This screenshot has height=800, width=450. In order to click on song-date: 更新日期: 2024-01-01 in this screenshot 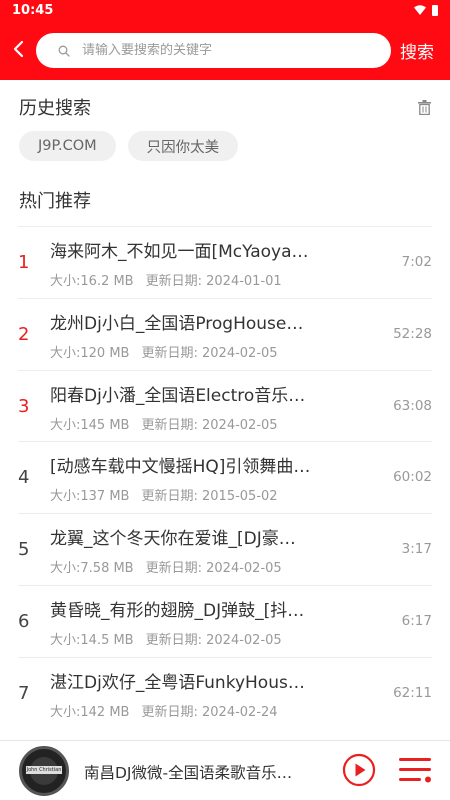, I will do `click(213, 281)`.